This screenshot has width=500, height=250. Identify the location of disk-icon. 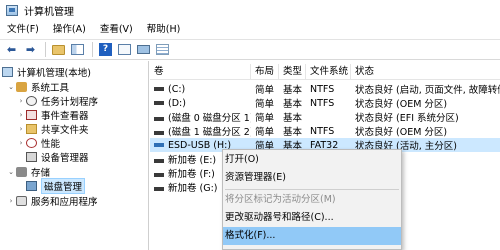
(31, 185).